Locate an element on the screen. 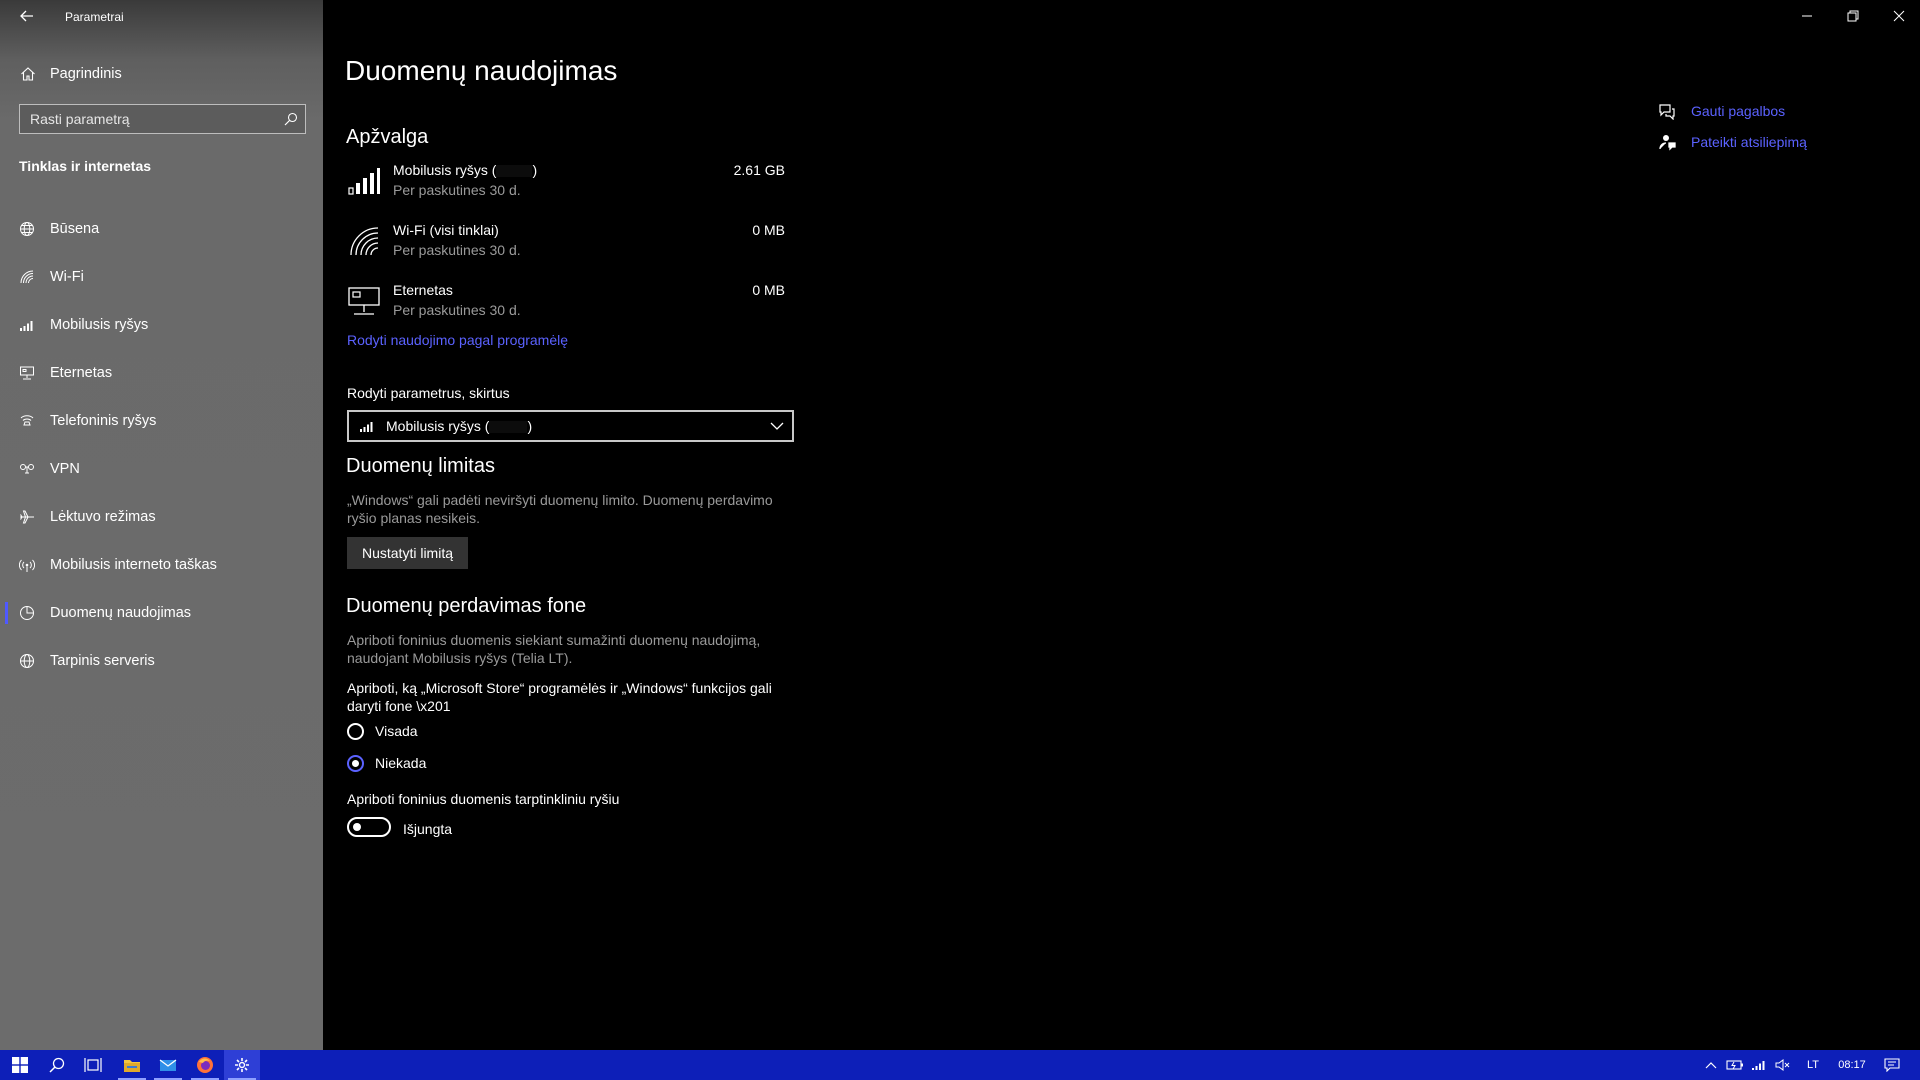 The height and width of the screenshot is (1080, 1920). usage-name-suffix: ) is located at coordinates (535, 170).